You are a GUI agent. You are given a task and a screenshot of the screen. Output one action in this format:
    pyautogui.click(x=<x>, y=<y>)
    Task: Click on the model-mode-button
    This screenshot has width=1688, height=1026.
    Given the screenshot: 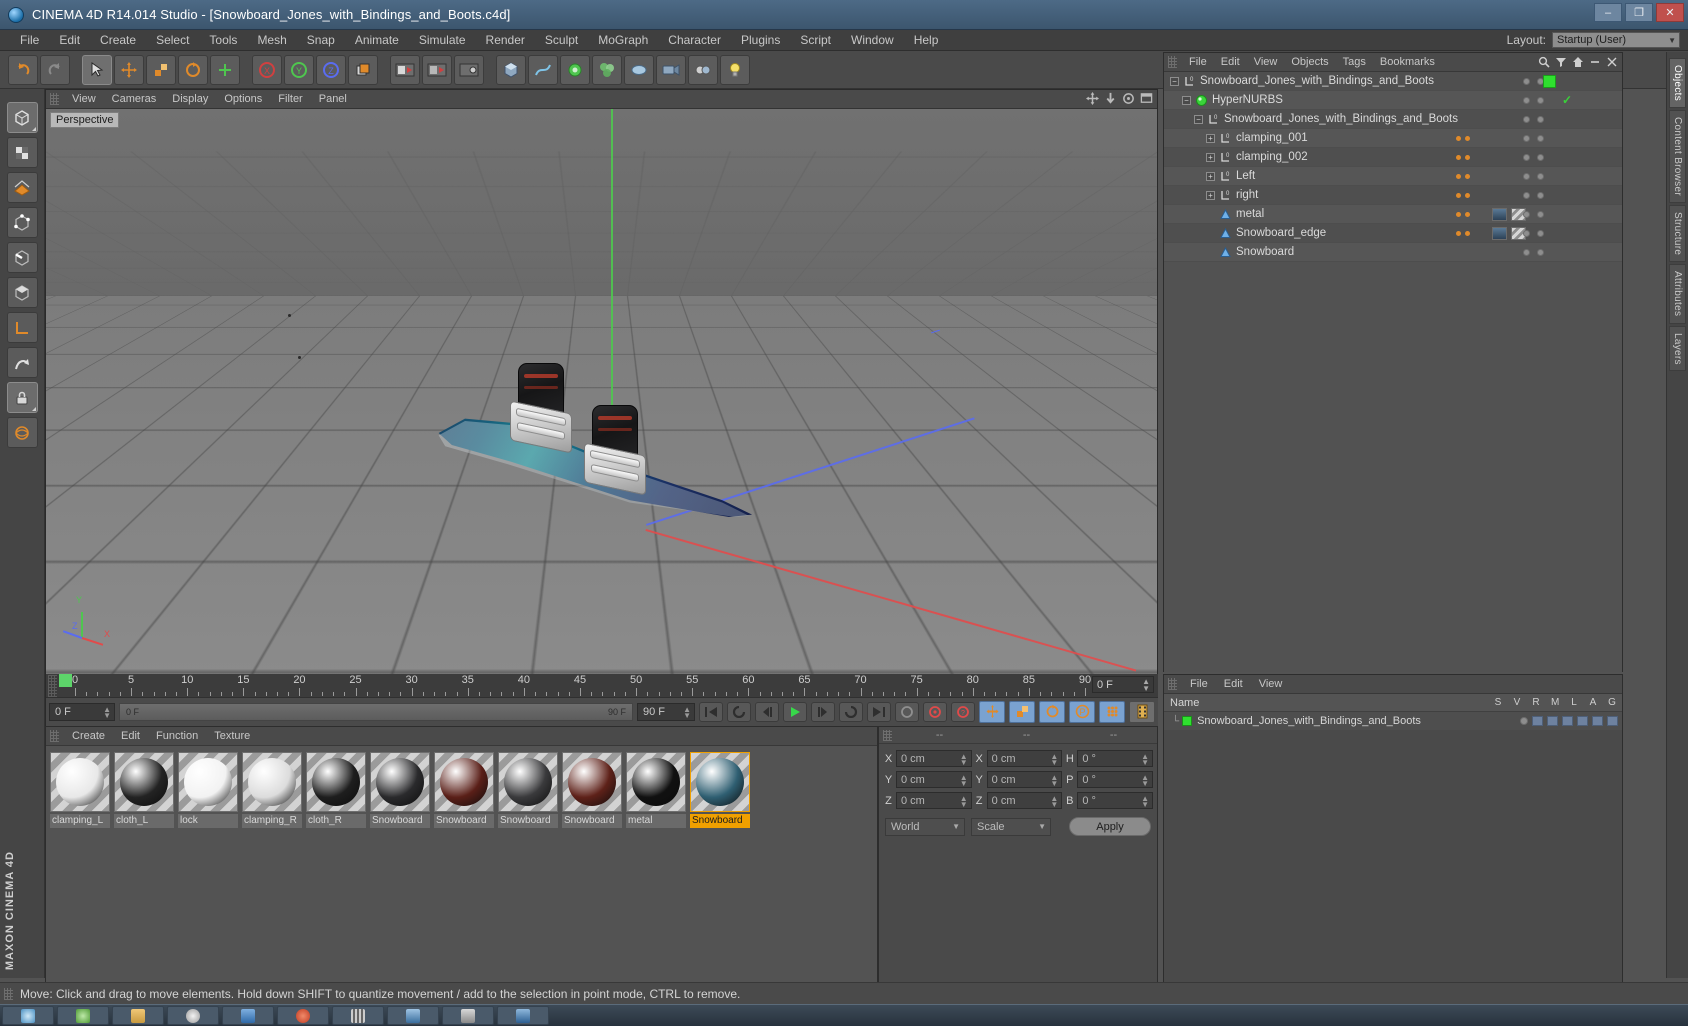 What is the action you would take?
    pyautogui.click(x=22, y=117)
    